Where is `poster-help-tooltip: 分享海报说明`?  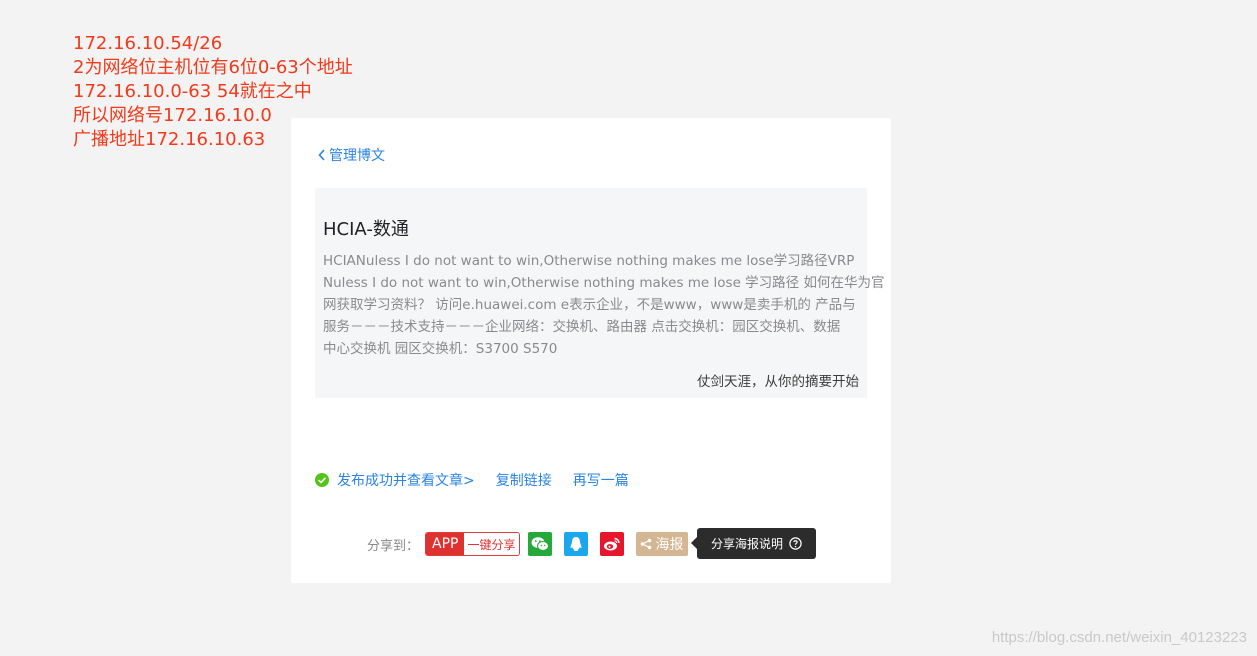
poster-help-tooltip: 分享海报说明 is located at coordinates (753, 543).